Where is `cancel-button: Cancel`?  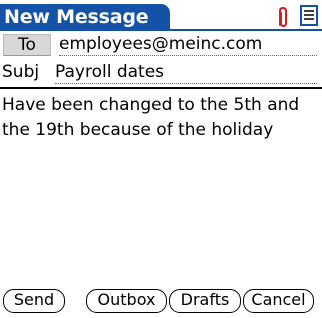
cancel-button: Cancel is located at coordinates (278, 301).